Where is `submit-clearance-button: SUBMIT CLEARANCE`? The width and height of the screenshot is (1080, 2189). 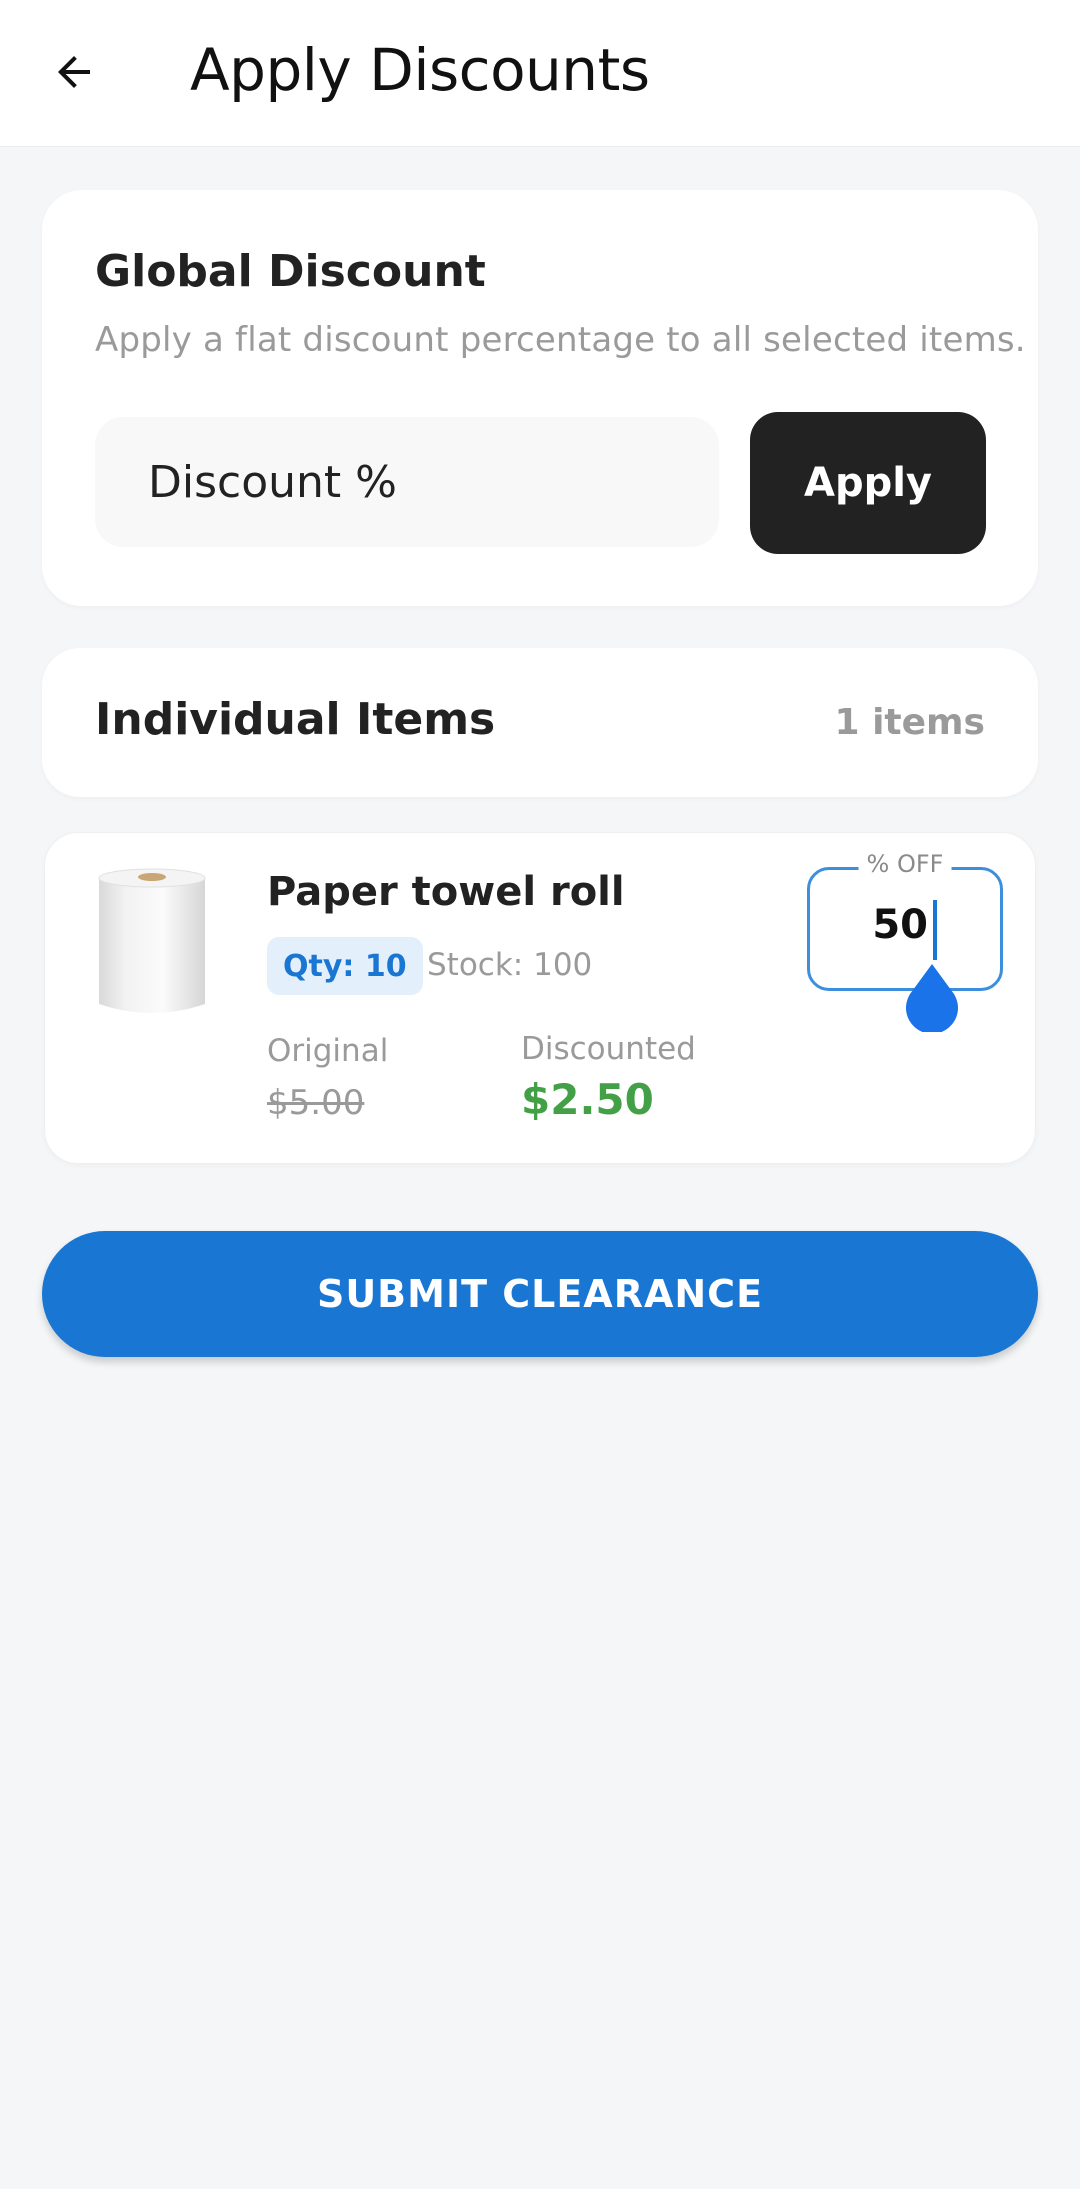 submit-clearance-button: SUBMIT CLEARANCE is located at coordinates (540, 1294).